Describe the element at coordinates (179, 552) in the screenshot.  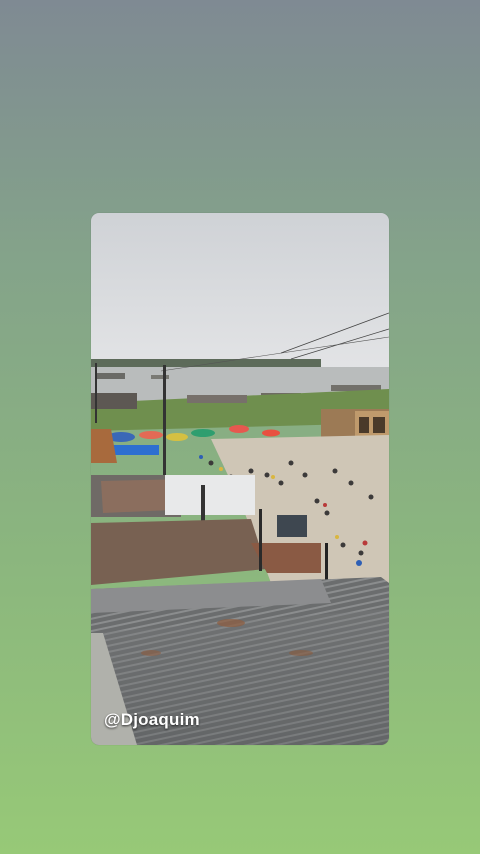
I see `rusty-roof` at that location.